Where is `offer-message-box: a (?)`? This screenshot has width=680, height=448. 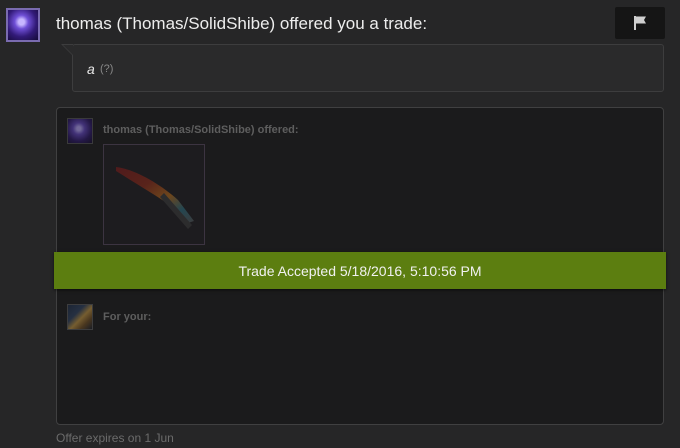 offer-message-box: a (?) is located at coordinates (362, 68).